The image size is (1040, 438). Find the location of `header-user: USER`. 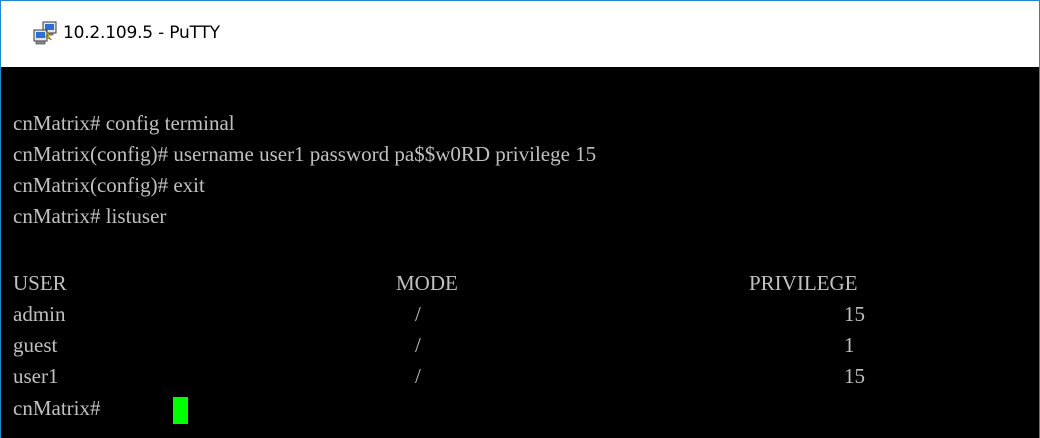

header-user: USER is located at coordinates (40, 283).